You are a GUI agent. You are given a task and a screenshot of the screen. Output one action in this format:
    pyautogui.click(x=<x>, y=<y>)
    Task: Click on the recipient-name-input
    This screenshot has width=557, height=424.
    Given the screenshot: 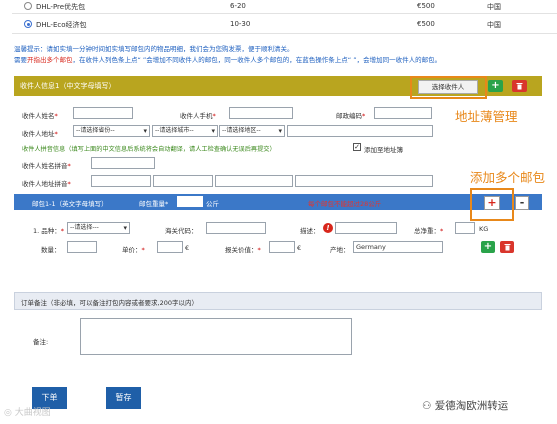 What is the action you would take?
    pyautogui.click(x=103, y=113)
    